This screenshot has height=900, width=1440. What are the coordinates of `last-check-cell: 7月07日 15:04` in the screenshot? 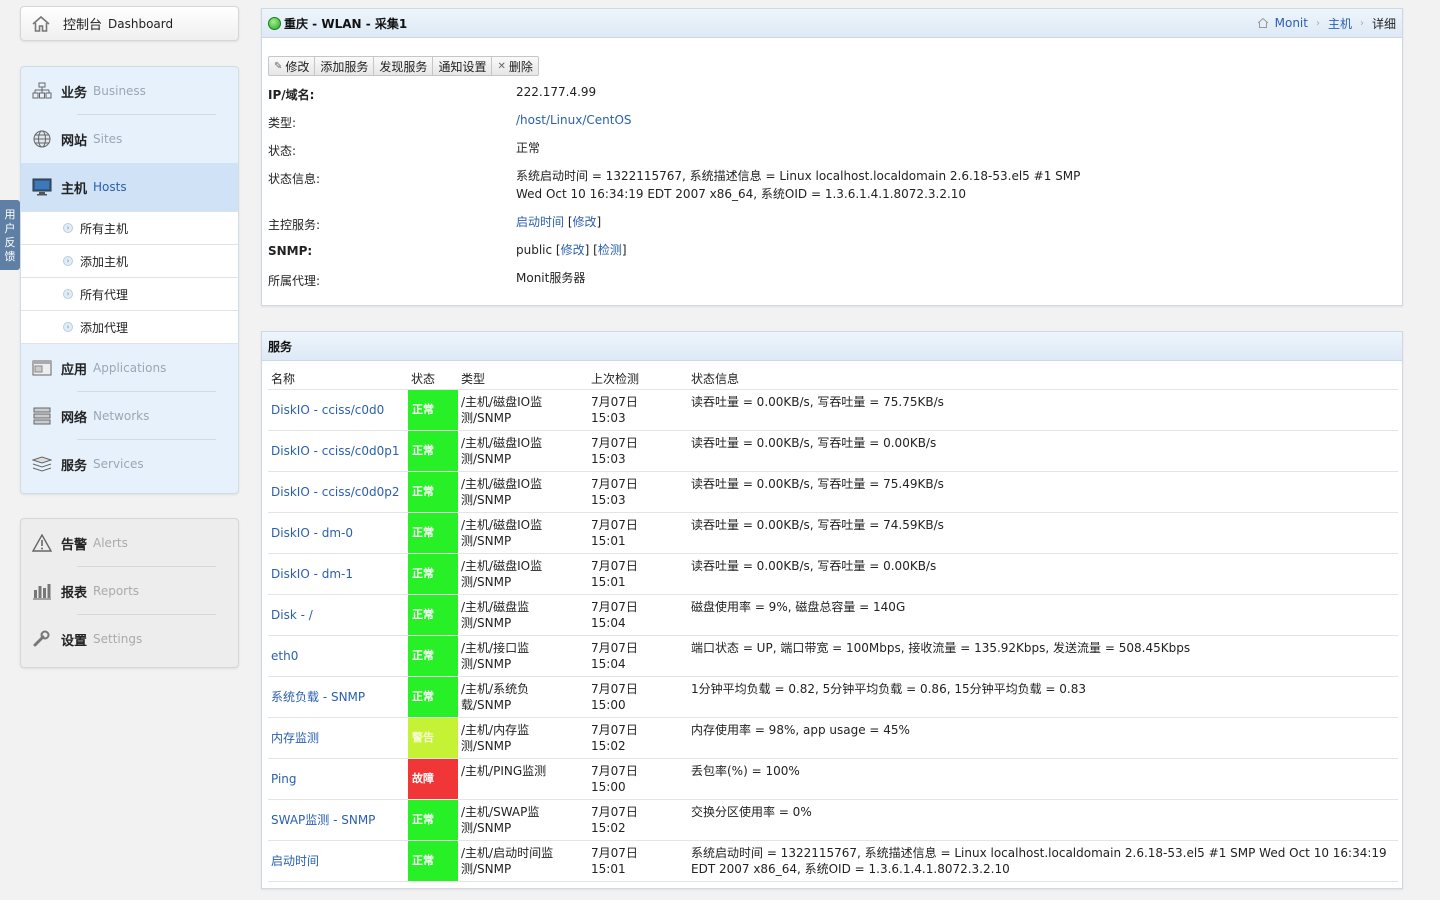 It's located at (628, 656).